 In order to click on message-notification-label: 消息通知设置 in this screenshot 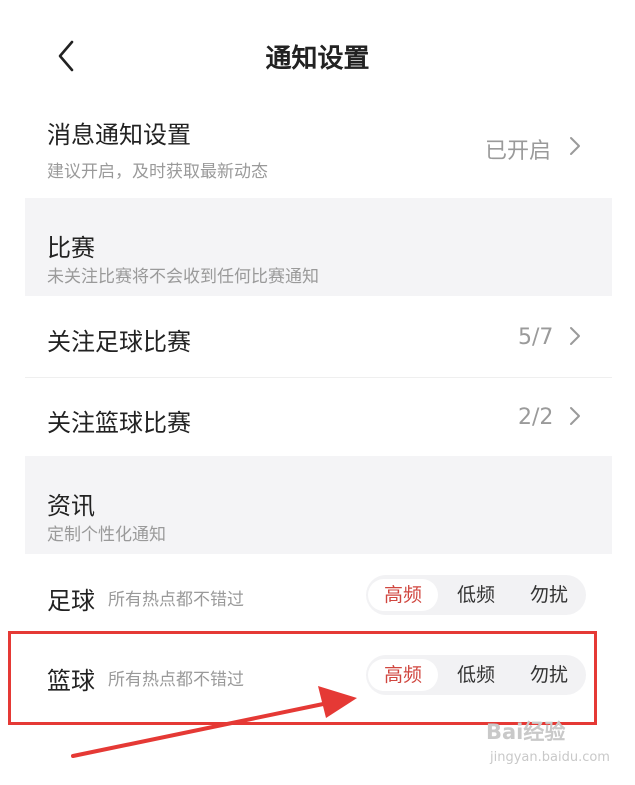, I will do `click(119, 135)`.